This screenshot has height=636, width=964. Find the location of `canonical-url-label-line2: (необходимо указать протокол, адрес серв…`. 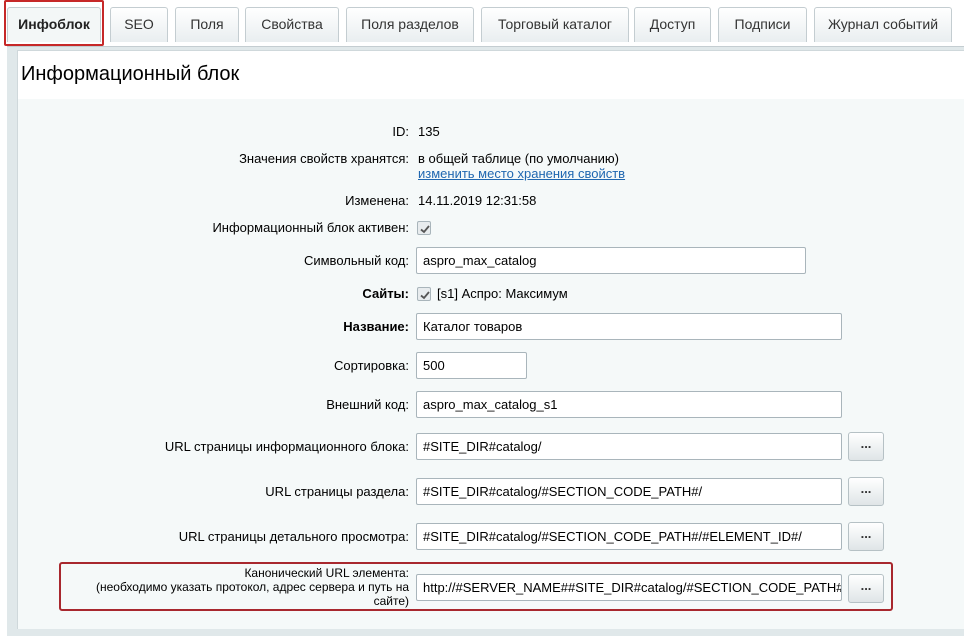

canonical-url-label-line2: (необходимо указать протокол, адрес серв… is located at coordinates (252, 587).